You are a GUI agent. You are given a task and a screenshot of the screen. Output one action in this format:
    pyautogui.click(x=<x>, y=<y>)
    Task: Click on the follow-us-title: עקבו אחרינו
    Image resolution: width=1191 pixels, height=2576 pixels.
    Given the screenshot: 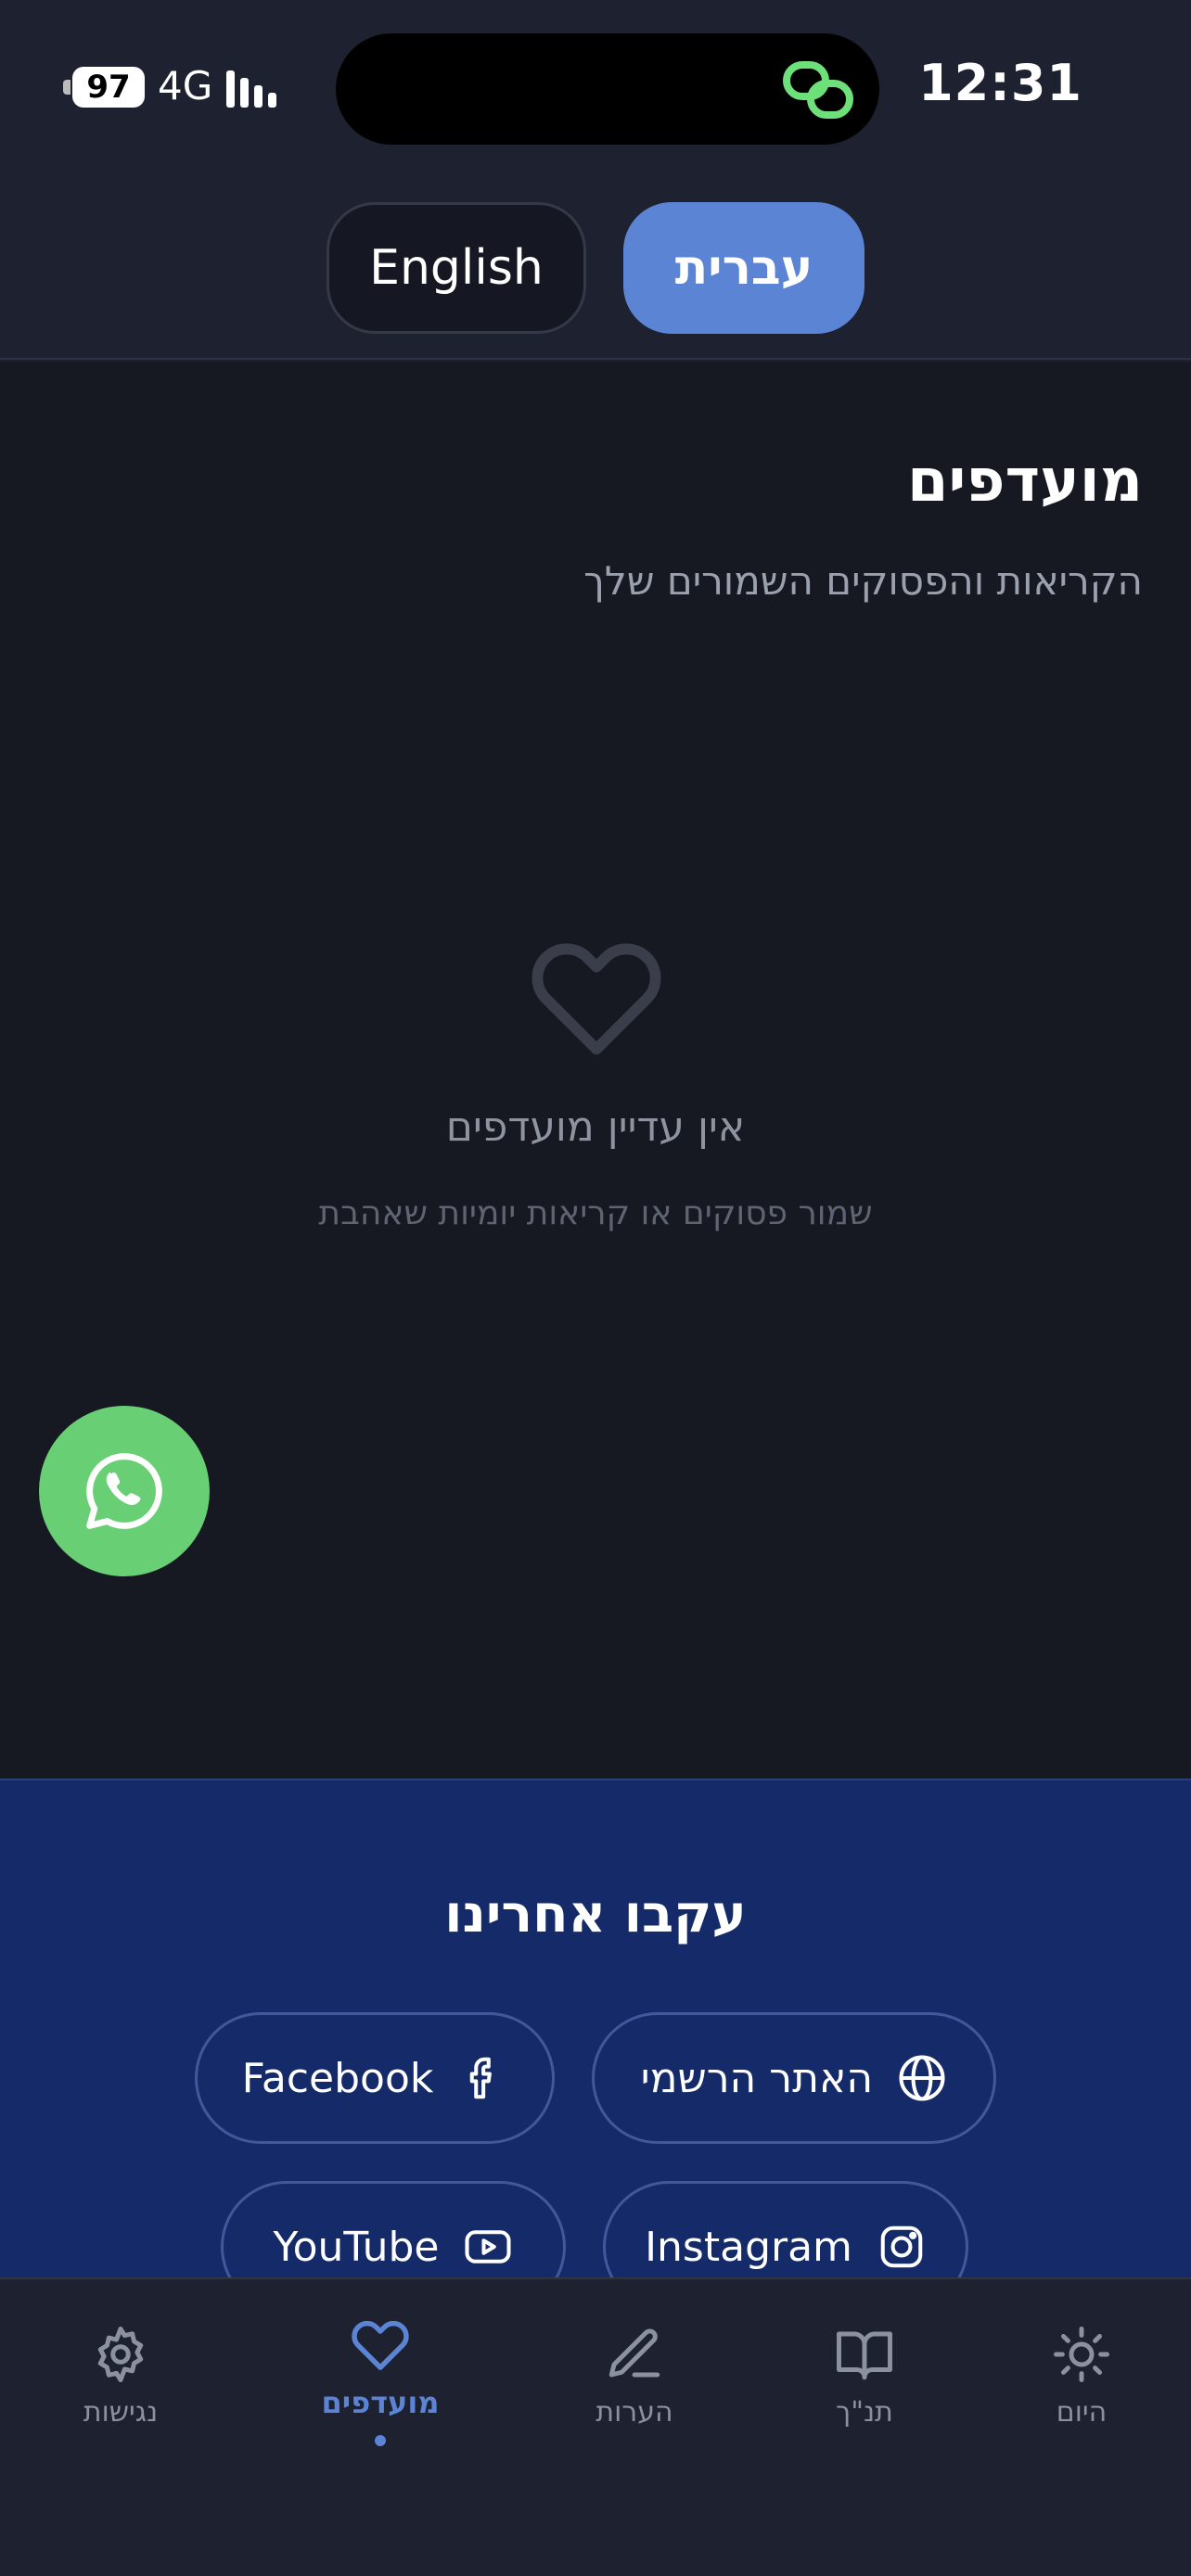 What is the action you would take?
    pyautogui.click(x=595, y=1914)
    